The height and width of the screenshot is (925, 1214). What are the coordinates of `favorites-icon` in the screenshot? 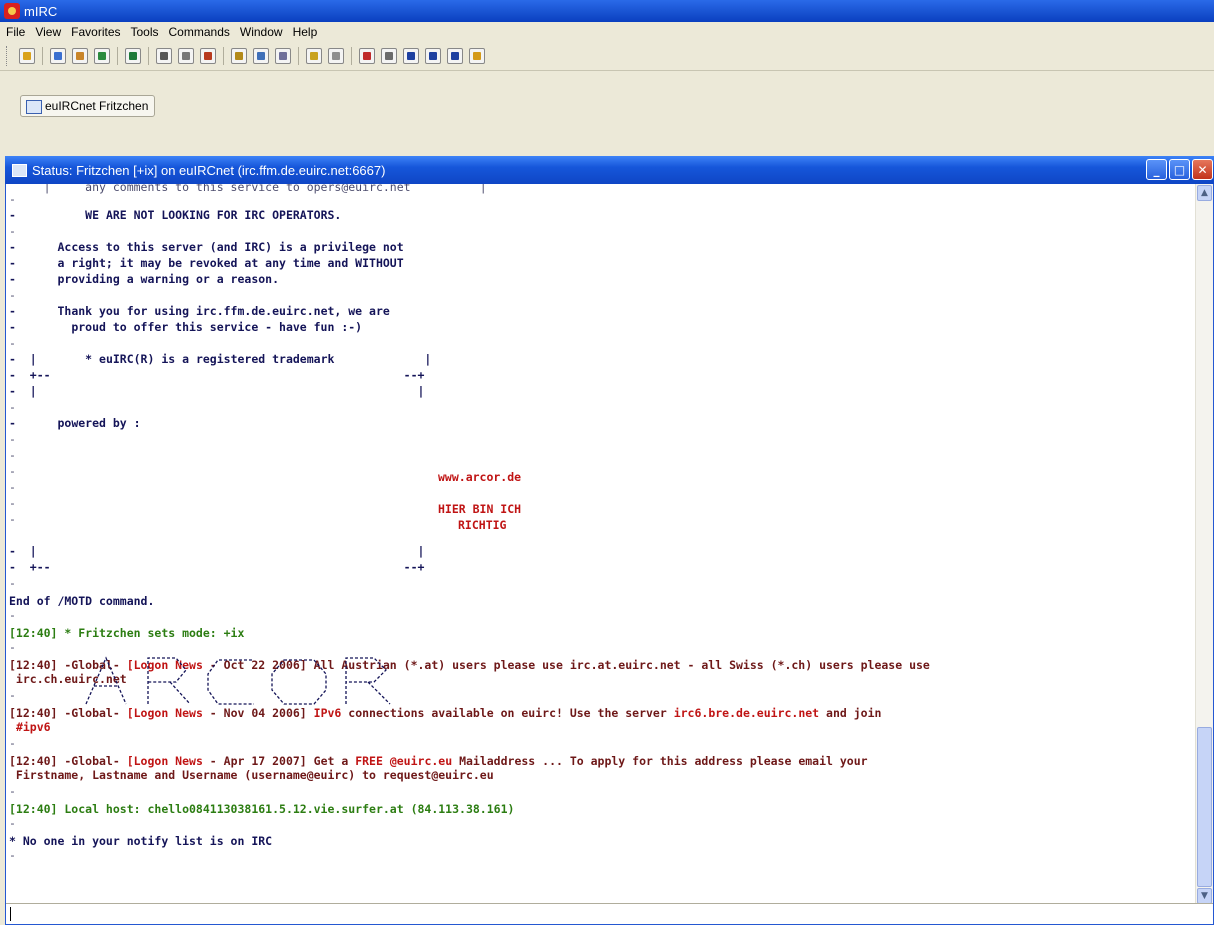 It's located at (102, 56).